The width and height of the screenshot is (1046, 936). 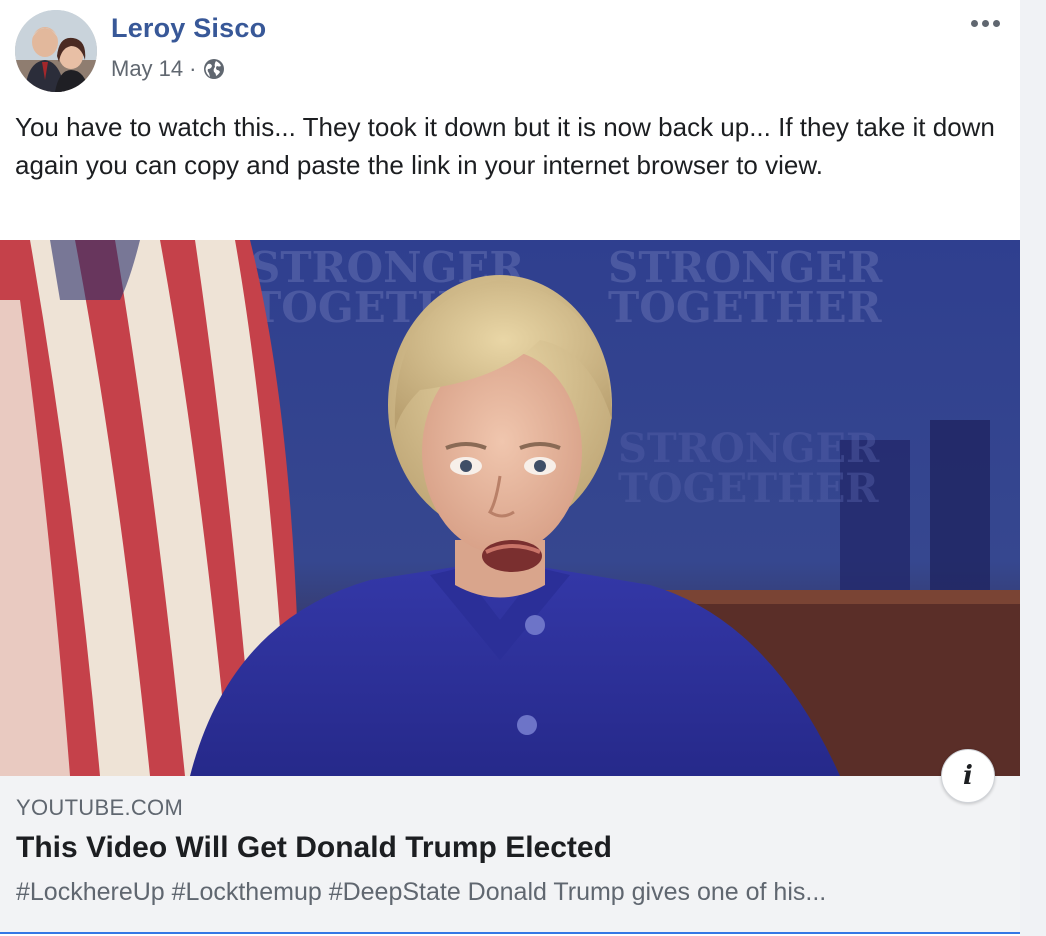 What do you see at coordinates (100, 807) in the screenshot?
I see `link-domain: YOUTUBE.COM` at bounding box center [100, 807].